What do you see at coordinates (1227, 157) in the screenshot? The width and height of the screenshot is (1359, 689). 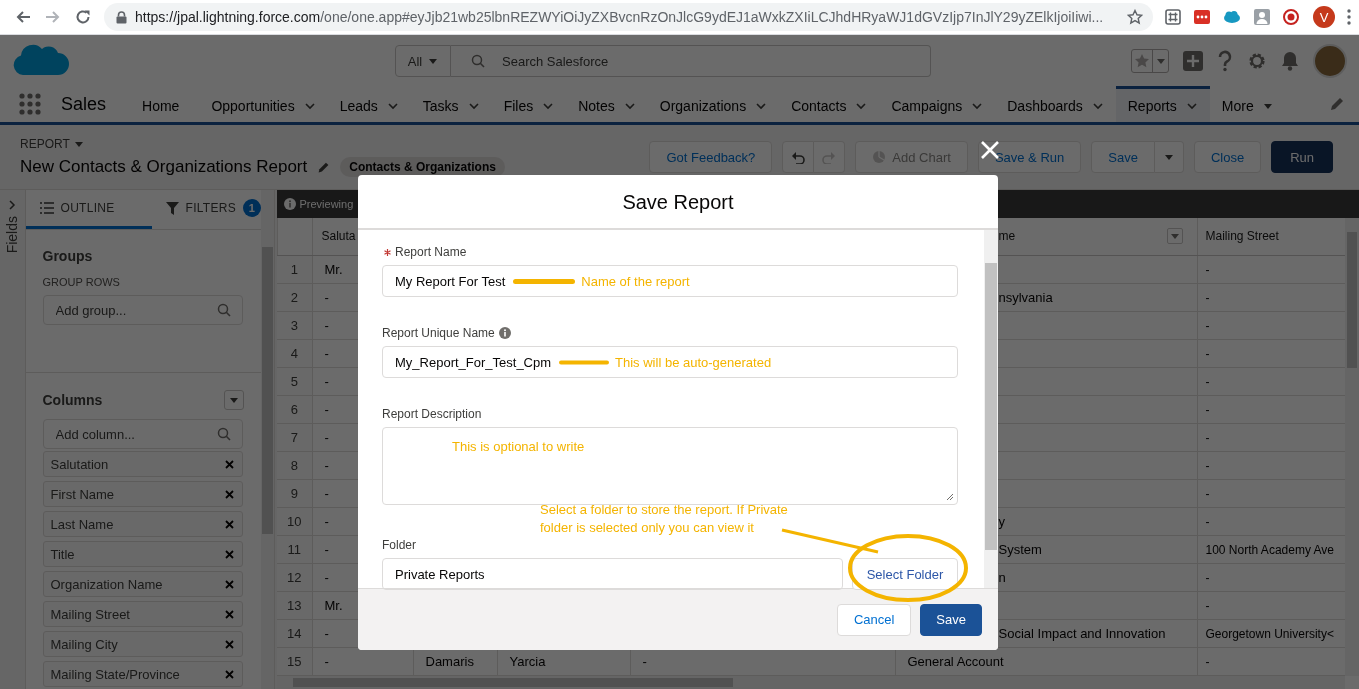 I see `toolbar-button: Close` at bounding box center [1227, 157].